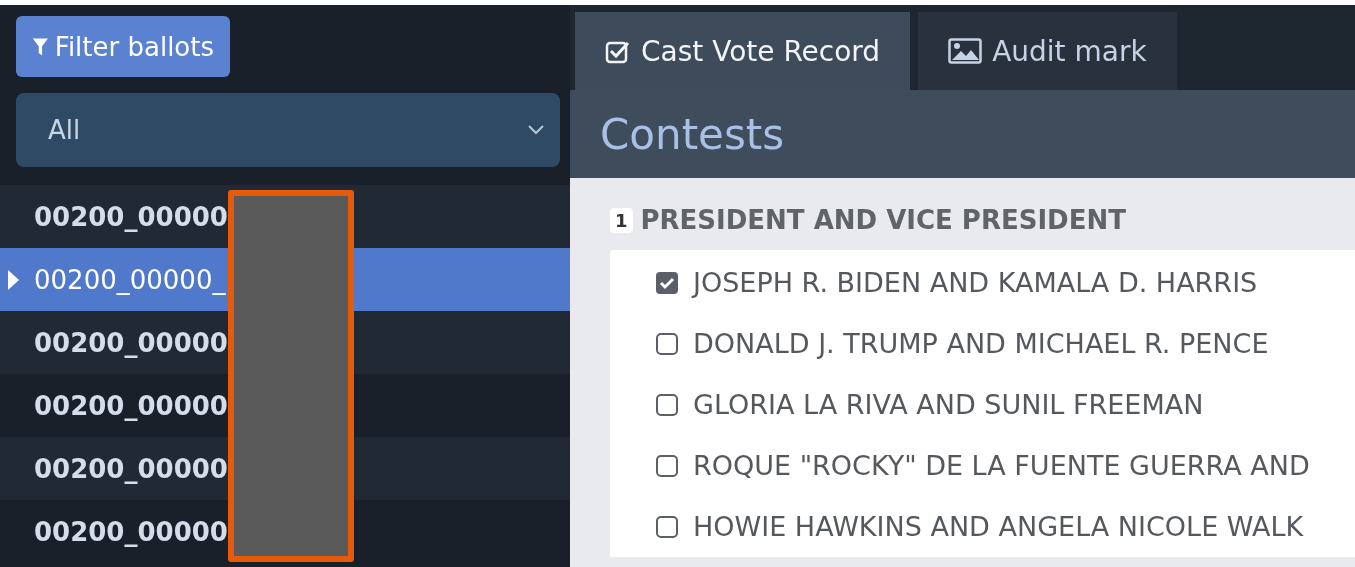 The width and height of the screenshot is (1355, 567). Describe the element at coordinates (1047, 51) in the screenshot. I see `tab: Audit mark` at that location.